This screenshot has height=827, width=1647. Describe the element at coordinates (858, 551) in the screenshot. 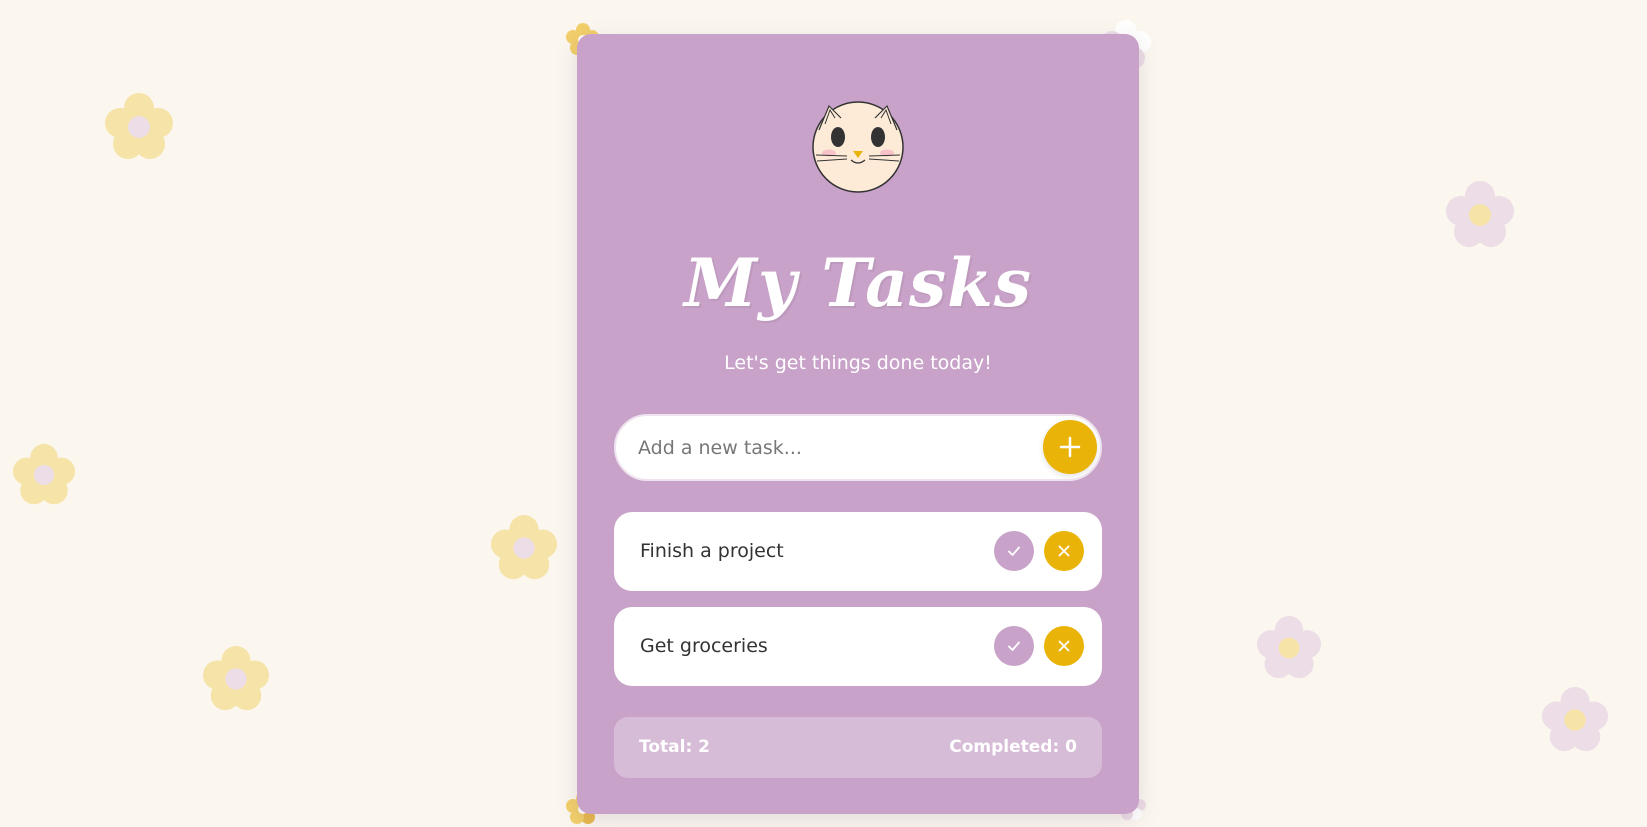

I see `task-item: Finish a project` at that location.